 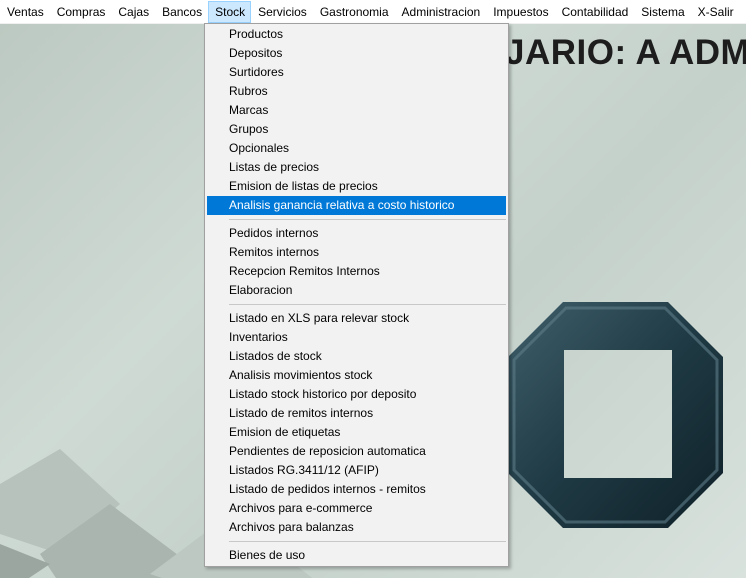 What do you see at coordinates (356, 290) in the screenshot?
I see `menu-item-elaboracion: Elaboracion` at bounding box center [356, 290].